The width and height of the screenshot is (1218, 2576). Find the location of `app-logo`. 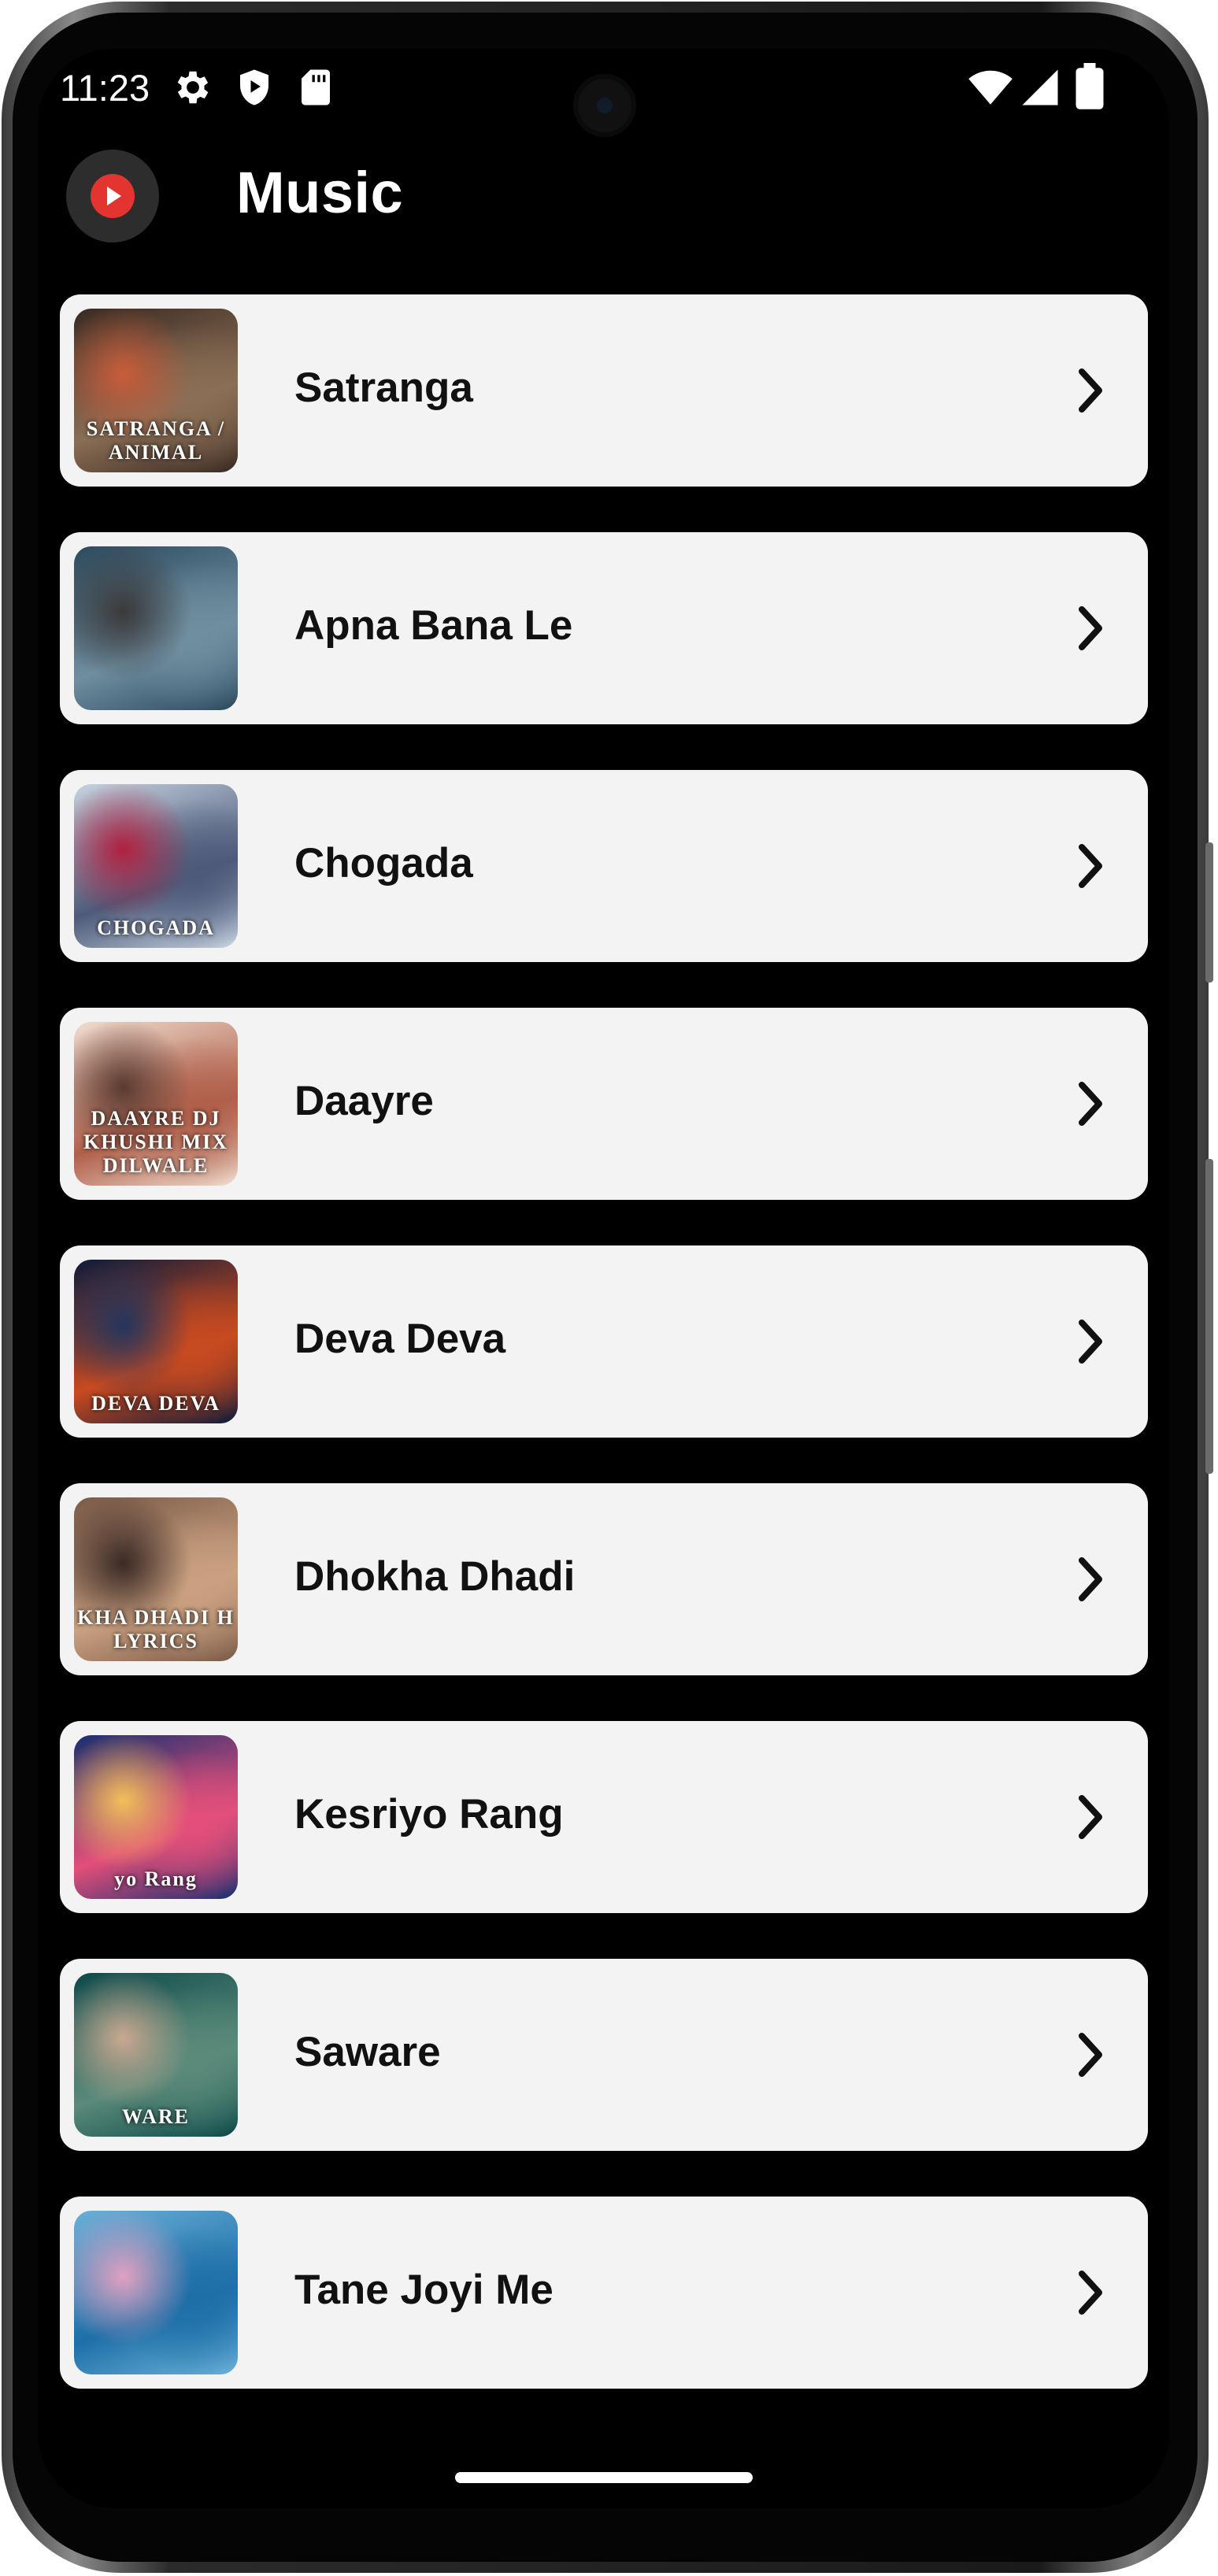

app-logo is located at coordinates (112, 196).